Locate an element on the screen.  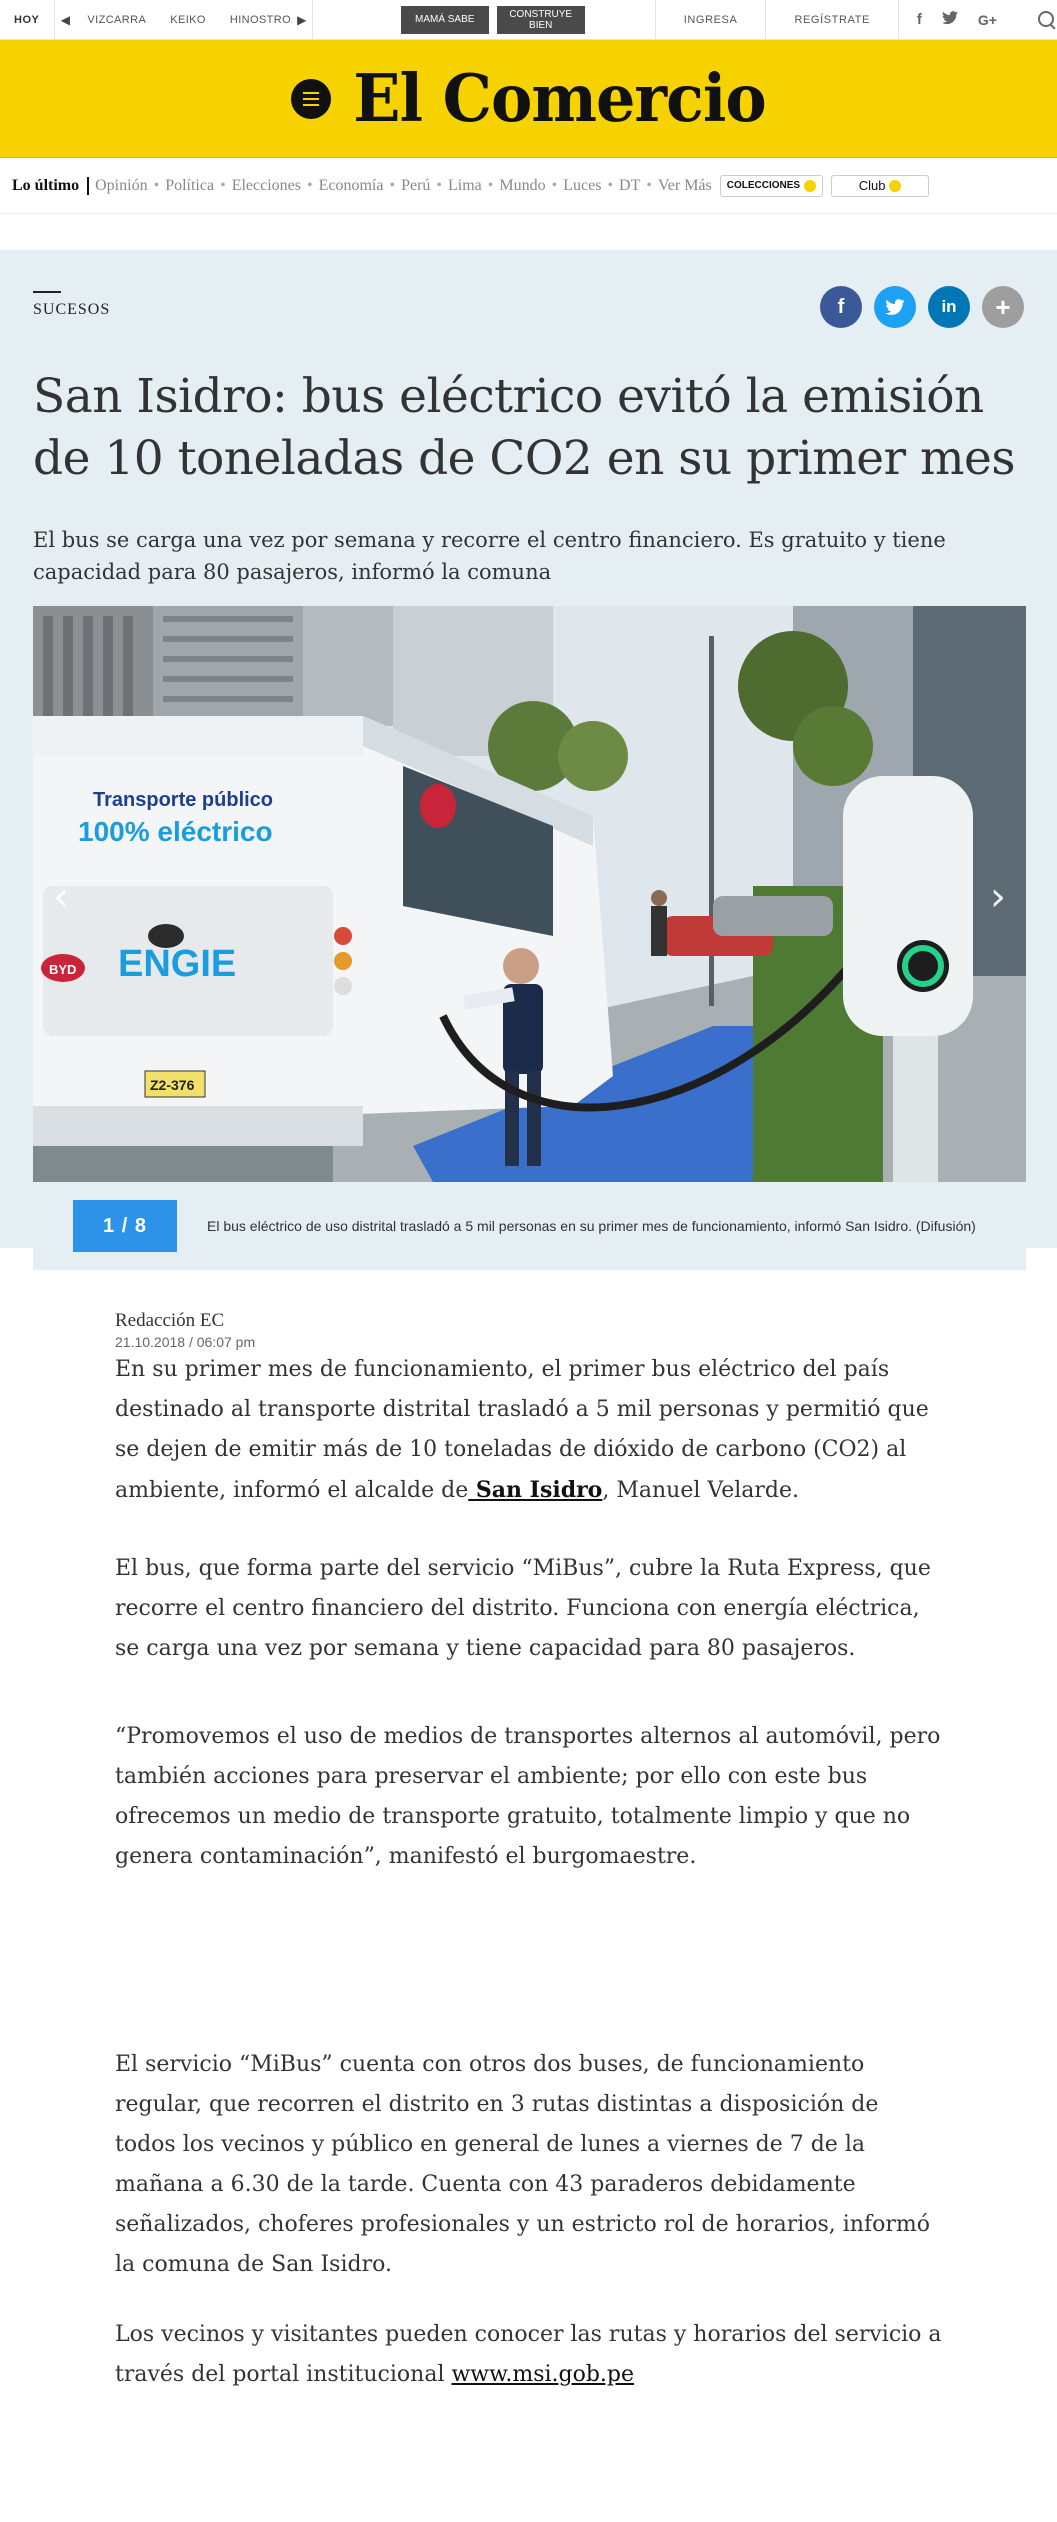
twitter-icon is located at coordinates (949, 19).